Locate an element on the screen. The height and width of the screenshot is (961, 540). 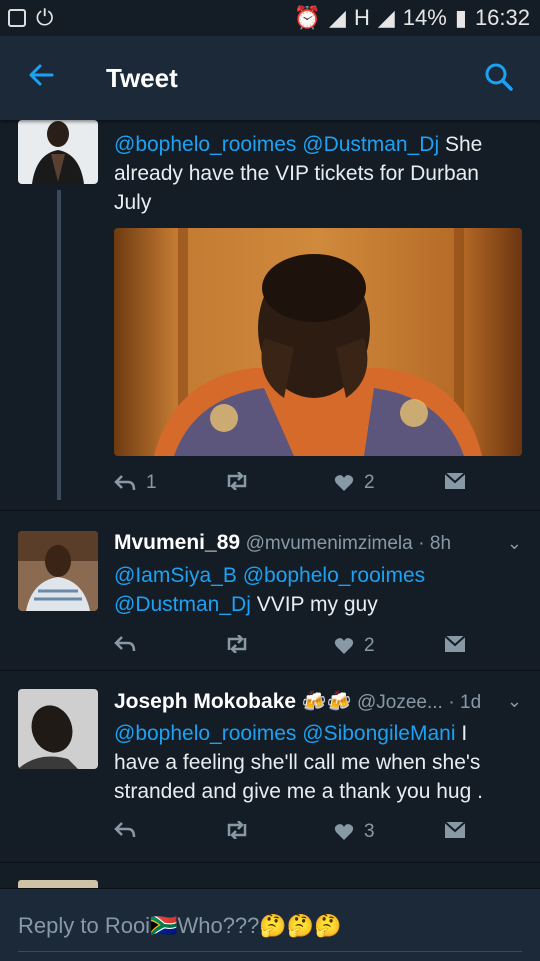
tweet-actions: 1 2 is located at coordinates (294, 487).